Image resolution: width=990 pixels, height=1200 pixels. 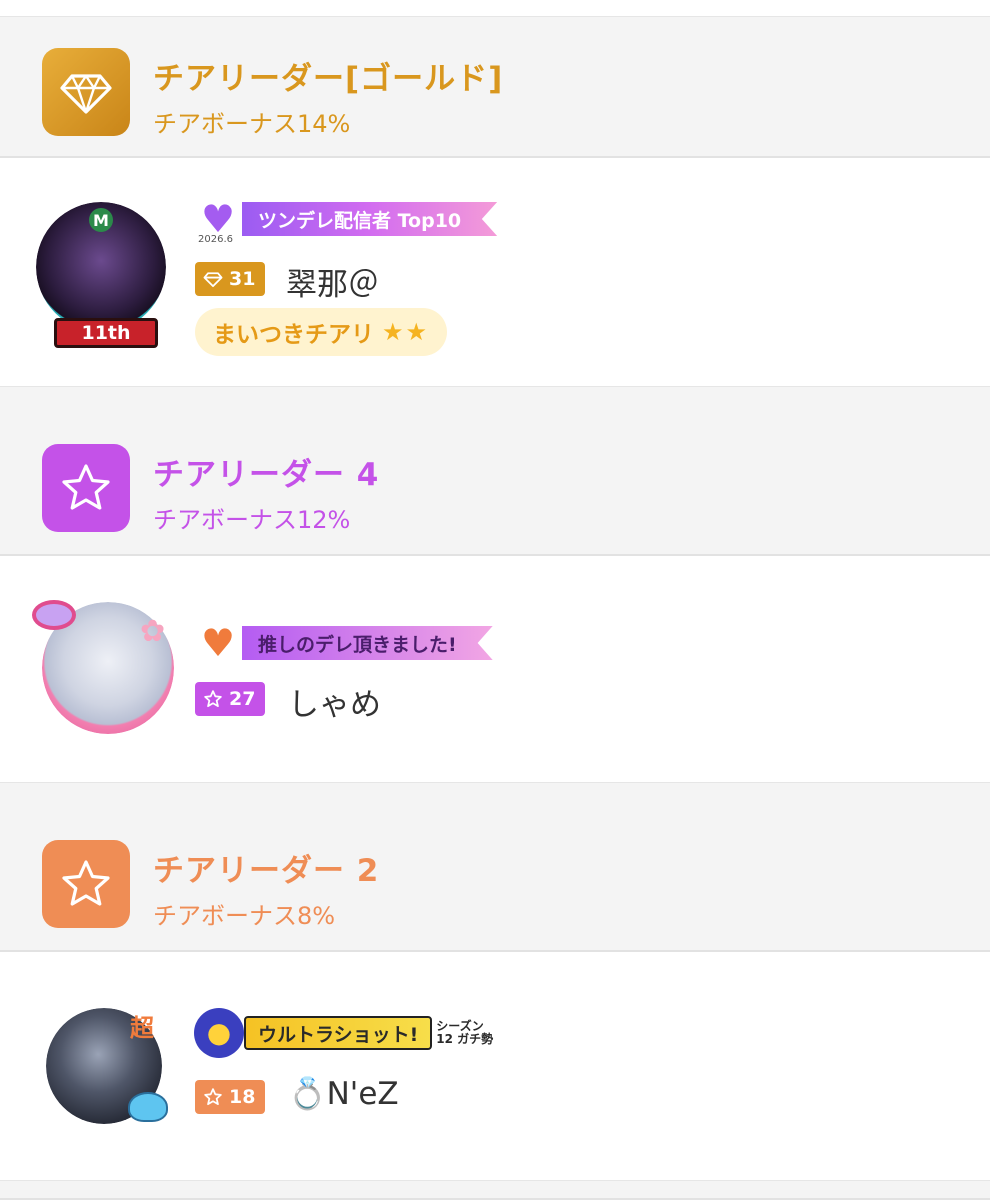 I want to click on level-number: 18, so click(x=242, y=1097).